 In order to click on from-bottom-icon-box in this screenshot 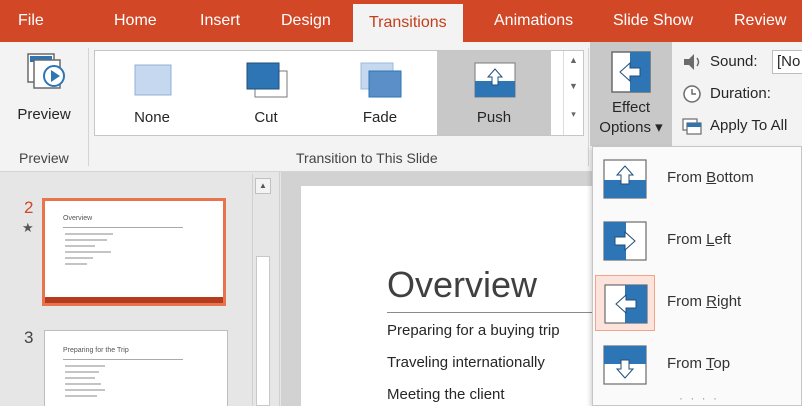, I will do `click(625, 179)`.